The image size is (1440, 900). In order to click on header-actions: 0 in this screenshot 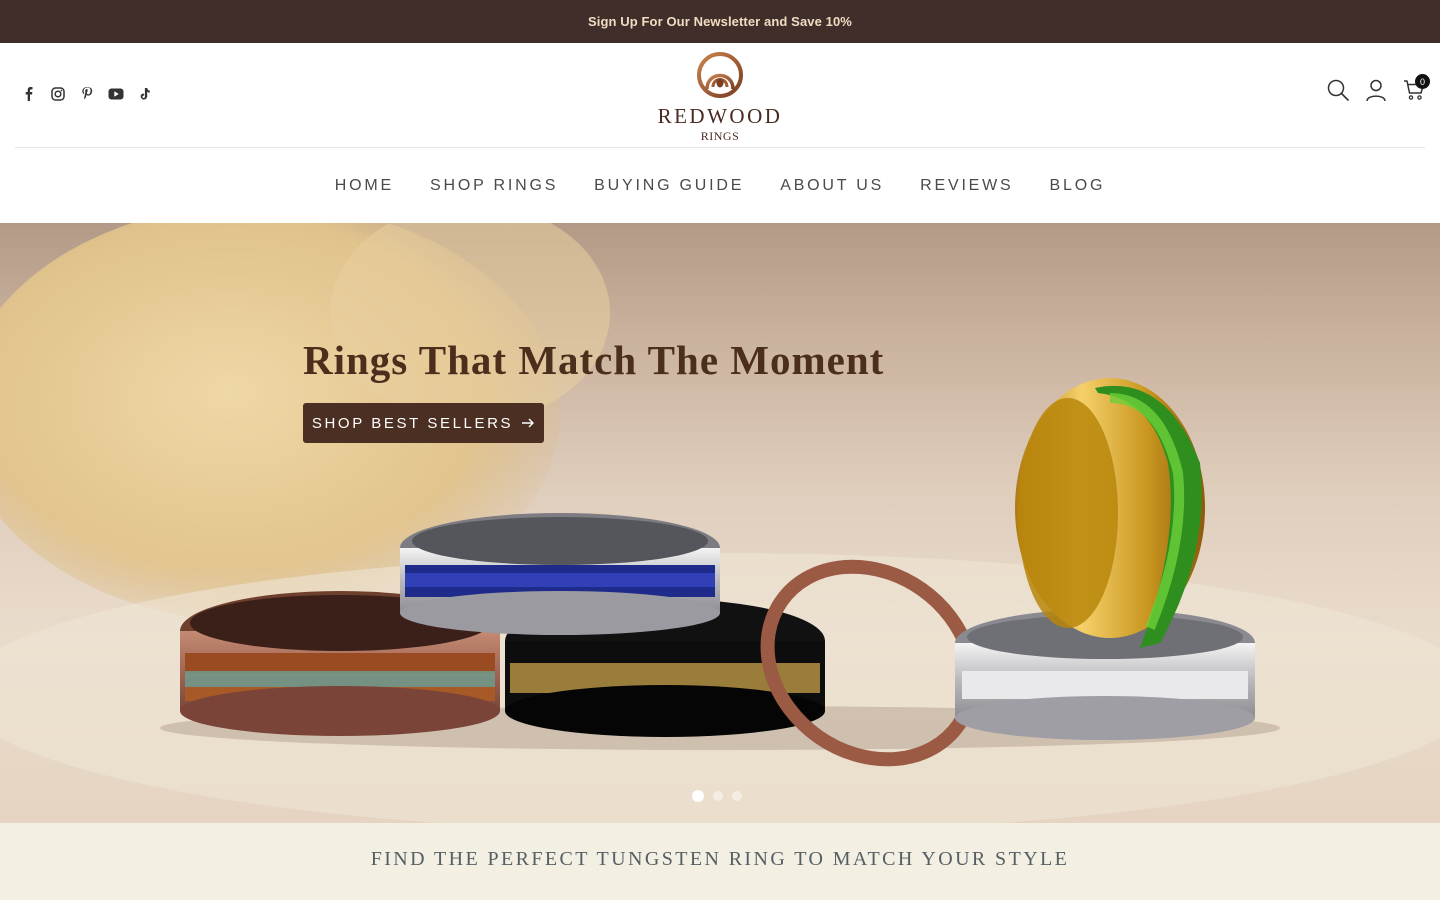, I will do `click(1378, 88)`.